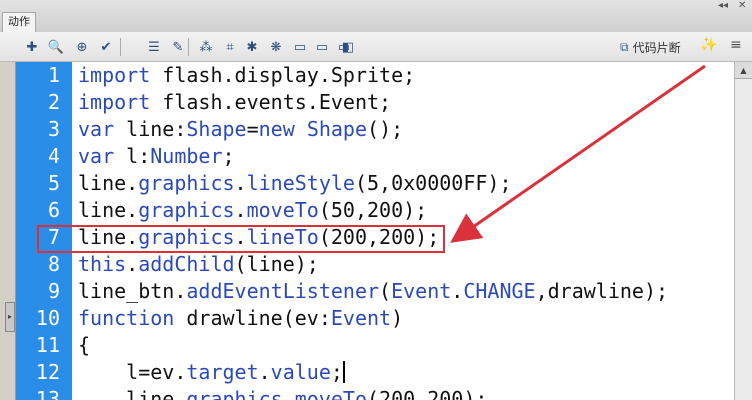 Image resolution: width=752 pixels, height=400 pixels. What do you see at coordinates (252, 129) in the screenshot?
I see `code-token: =` at bounding box center [252, 129].